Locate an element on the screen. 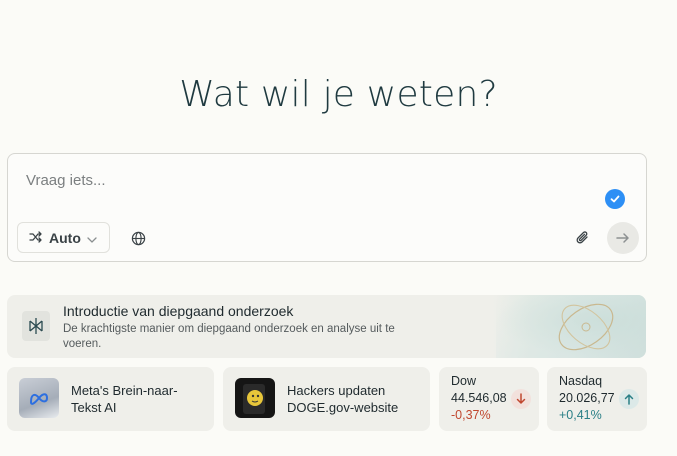 This screenshot has width=677, height=456. news-card-meta: Meta's Brein-naar-Tekst AI is located at coordinates (110, 399).